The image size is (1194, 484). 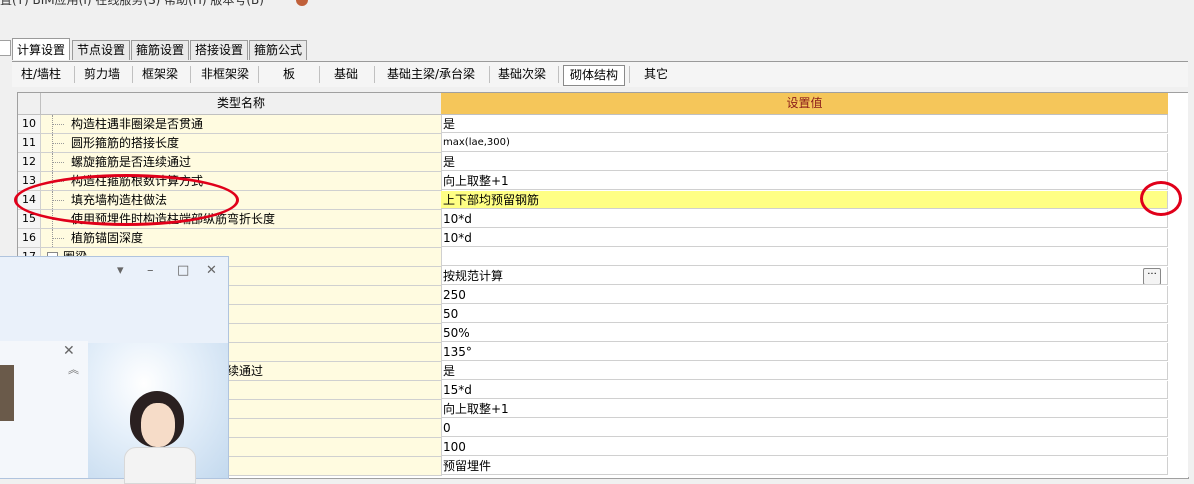 I want to click on tab-masonry: 砌体结构, so click(x=594, y=75).